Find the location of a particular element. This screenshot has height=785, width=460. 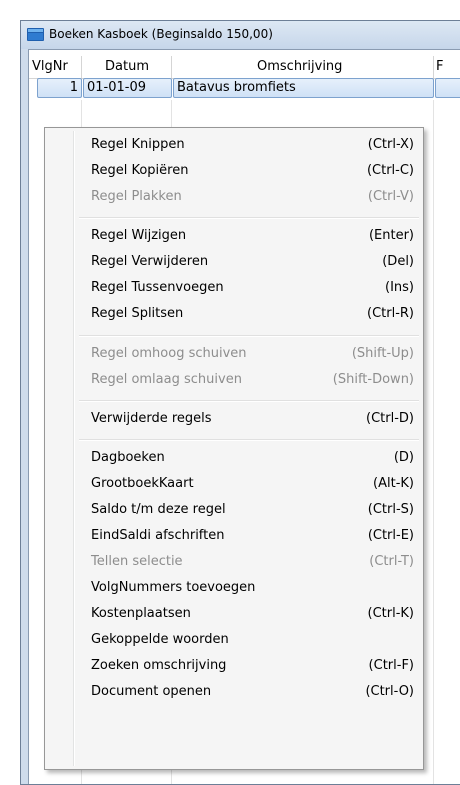

menu-item-shortcut: (Ctrl-S) is located at coordinates (390, 509).